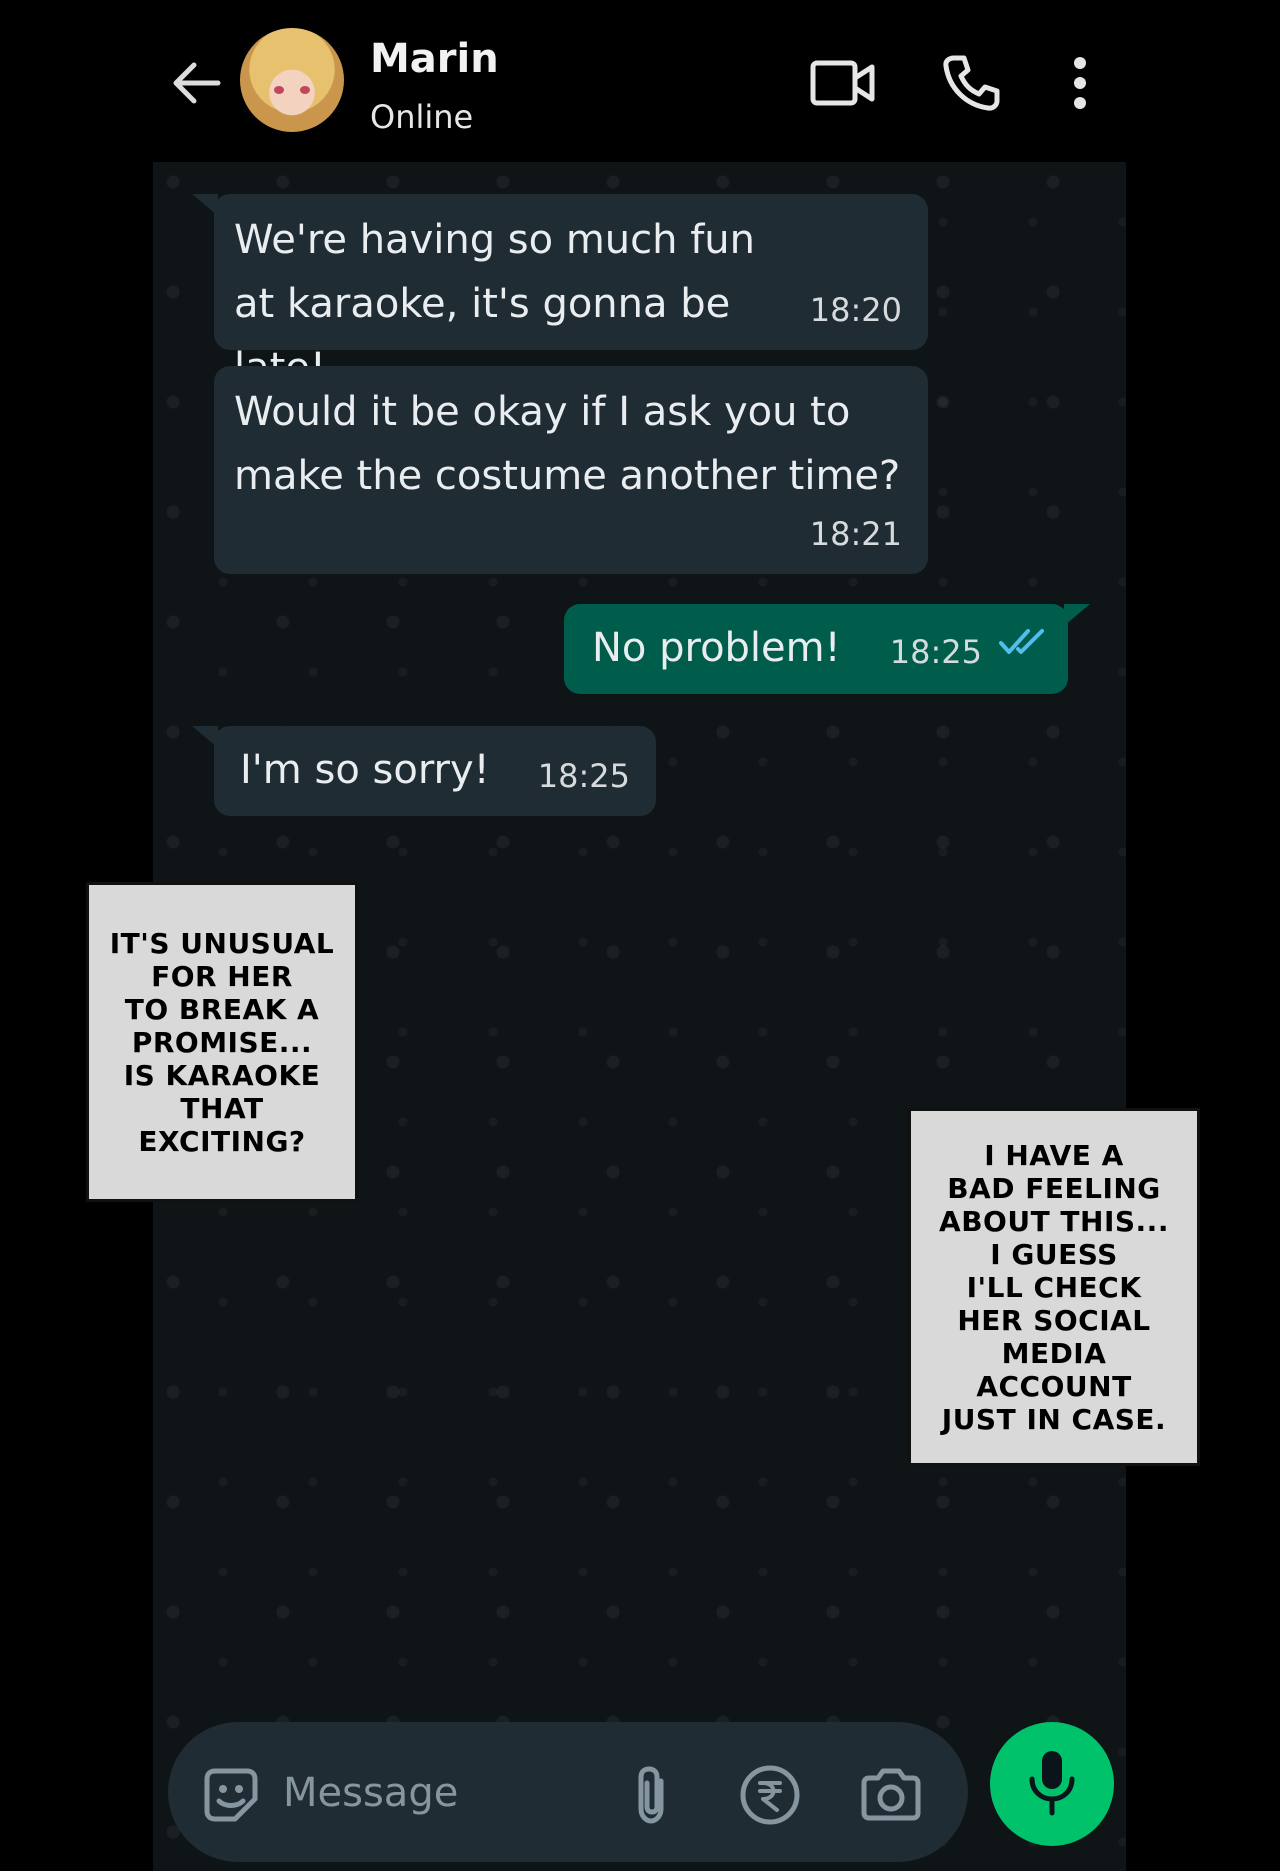  I want to click on video-call-icon, so click(843, 83).